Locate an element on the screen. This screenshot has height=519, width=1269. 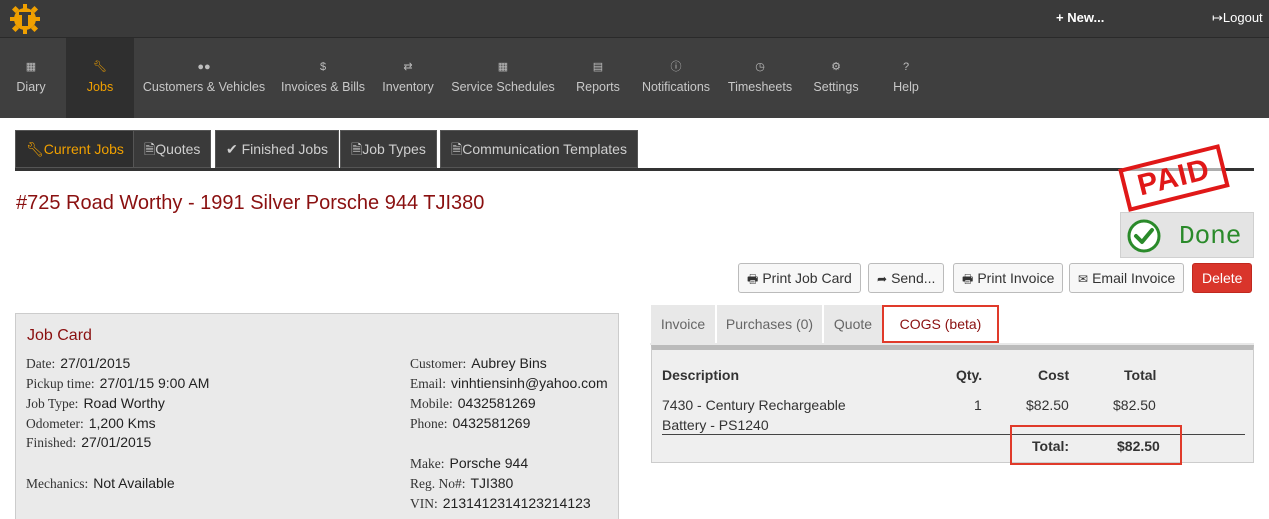
done-badge: Done is located at coordinates (1187, 235).